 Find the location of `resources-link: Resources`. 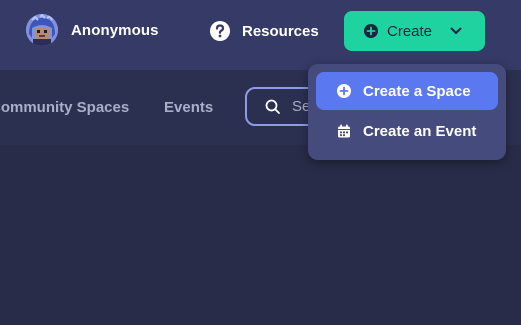

resources-link: Resources is located at coordinates (264, 31).